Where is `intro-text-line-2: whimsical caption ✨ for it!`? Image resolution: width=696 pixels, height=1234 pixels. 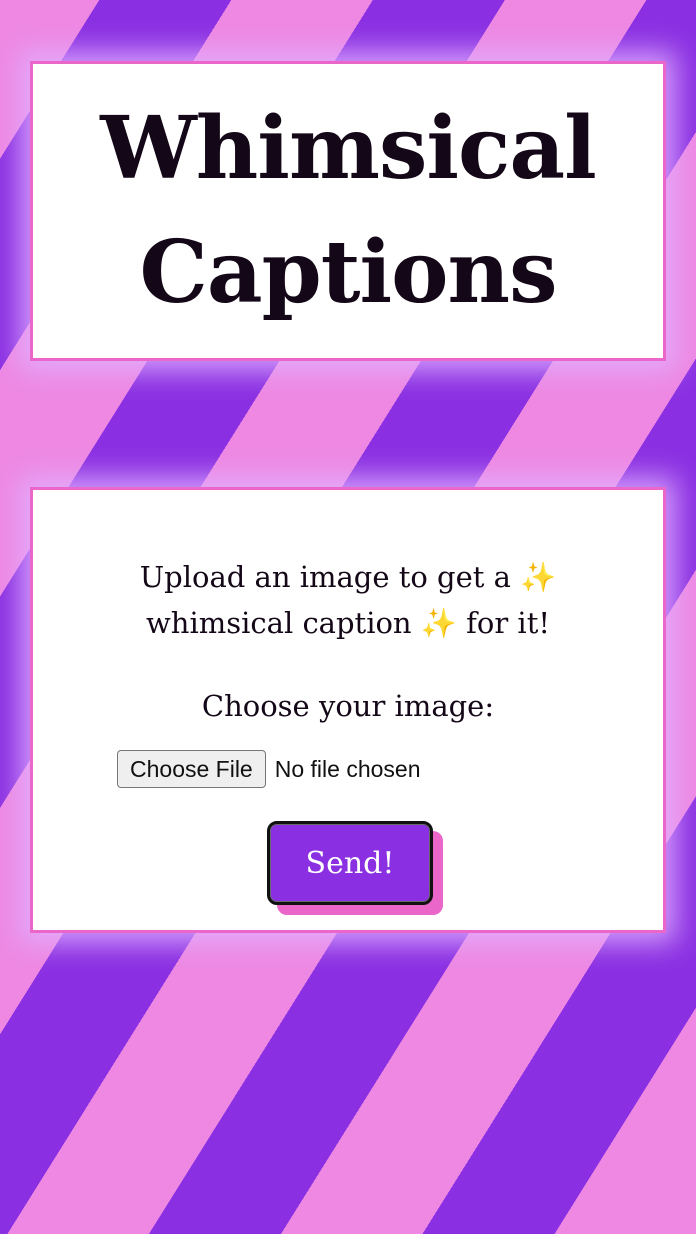
intro-text-line-2: whimsical caption ✨ for it! is located at coordinates (348, 623).